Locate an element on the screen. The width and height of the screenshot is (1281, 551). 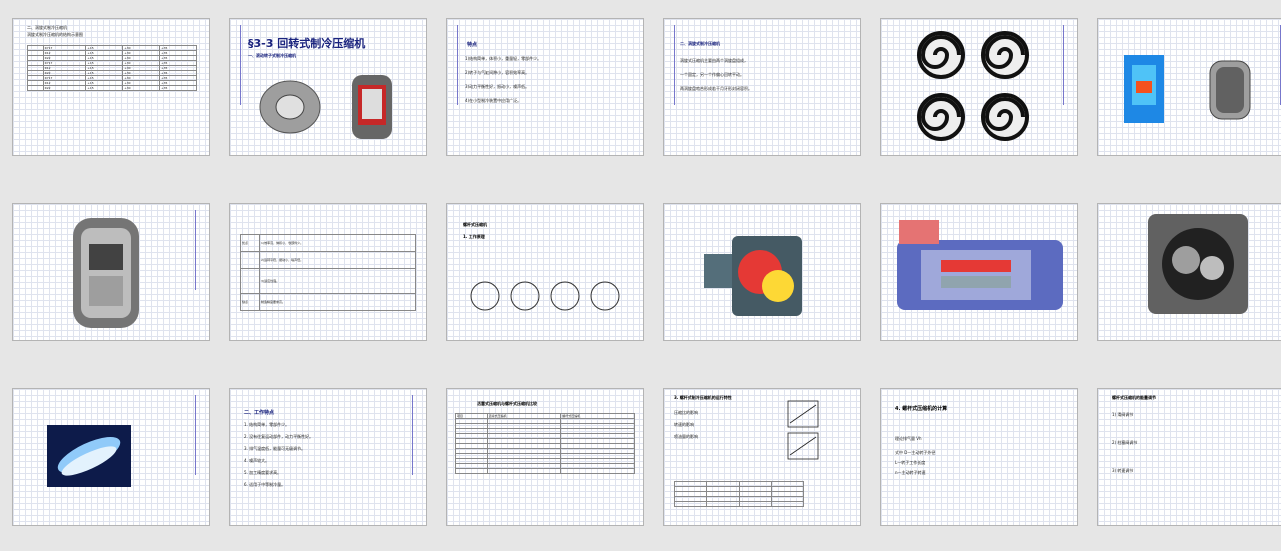
slide-text: n—主动转子转速 is located at coordinates (910, 472).